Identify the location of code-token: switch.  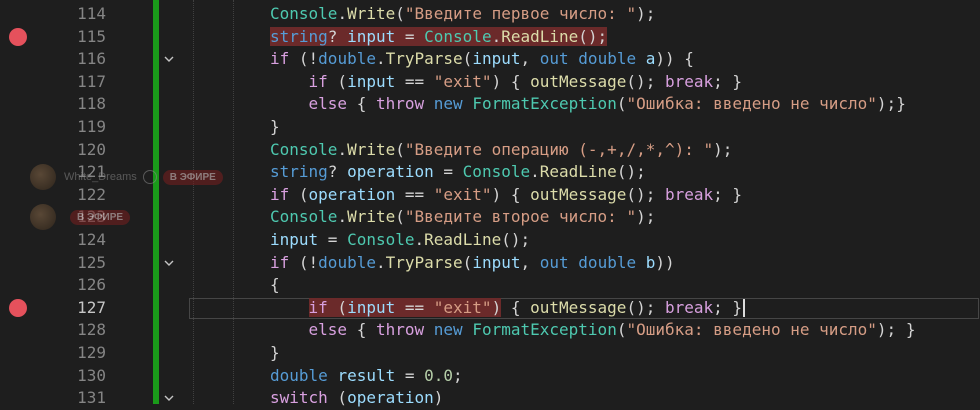
(299, 398).